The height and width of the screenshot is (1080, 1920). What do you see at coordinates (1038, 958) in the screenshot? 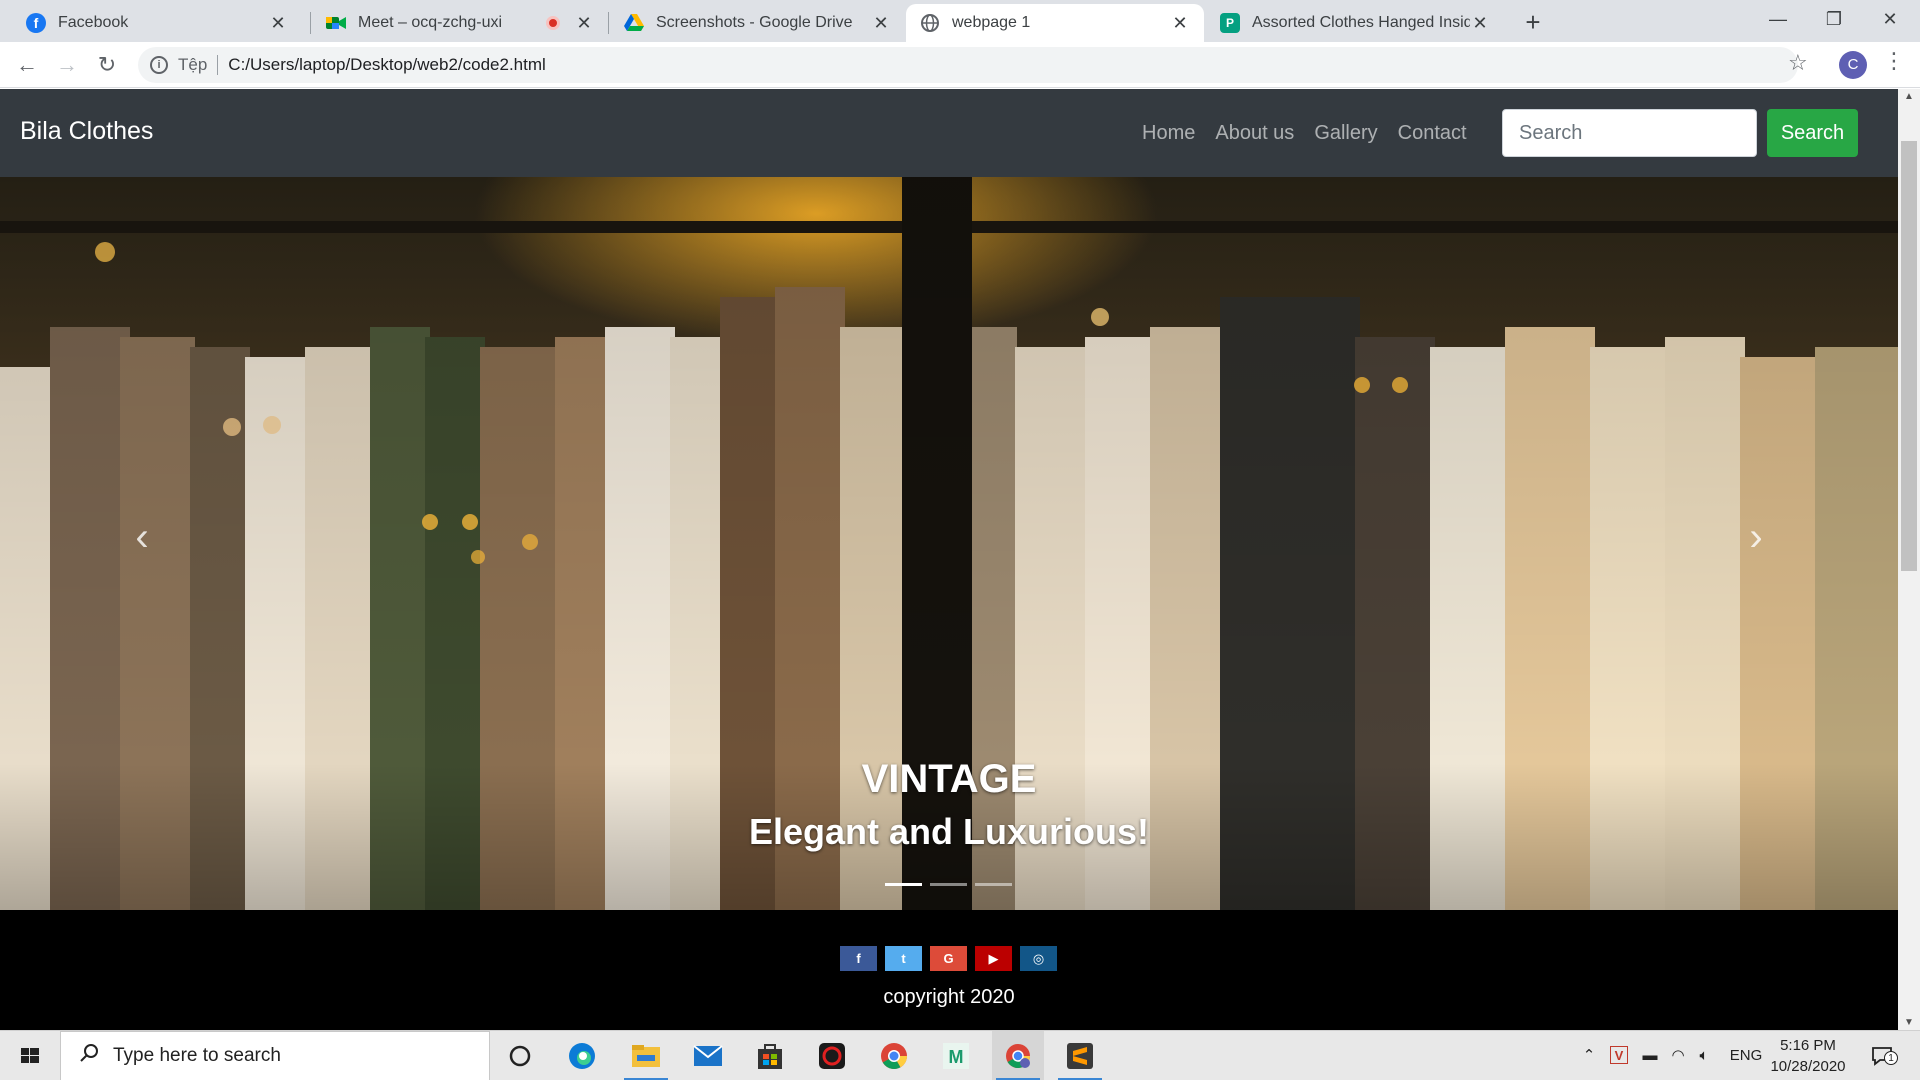
I see `instagram-icon: ◎` at bounding box center [1038, 958].